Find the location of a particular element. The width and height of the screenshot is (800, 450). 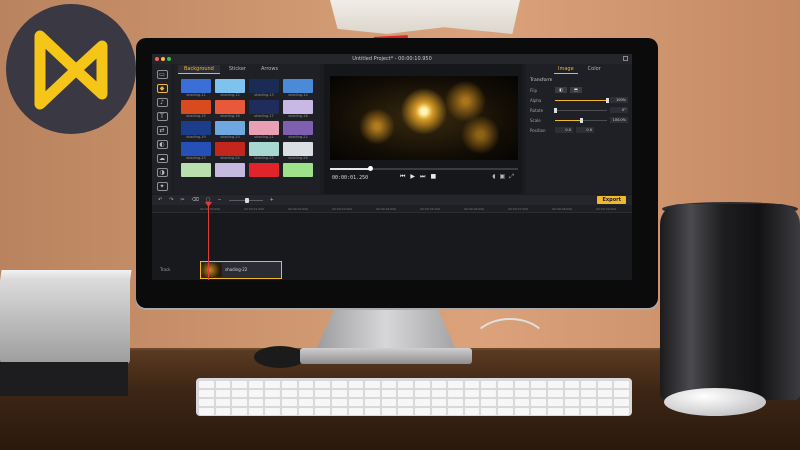

filters-icon: ◐ is located at coordinates (162, 144).